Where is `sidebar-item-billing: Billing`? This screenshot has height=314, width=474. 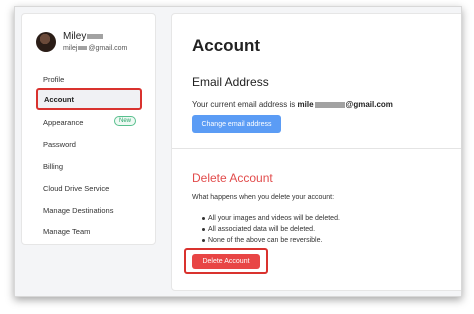 sidebar-item-billing: Billing is located at coordinates (53, 166).